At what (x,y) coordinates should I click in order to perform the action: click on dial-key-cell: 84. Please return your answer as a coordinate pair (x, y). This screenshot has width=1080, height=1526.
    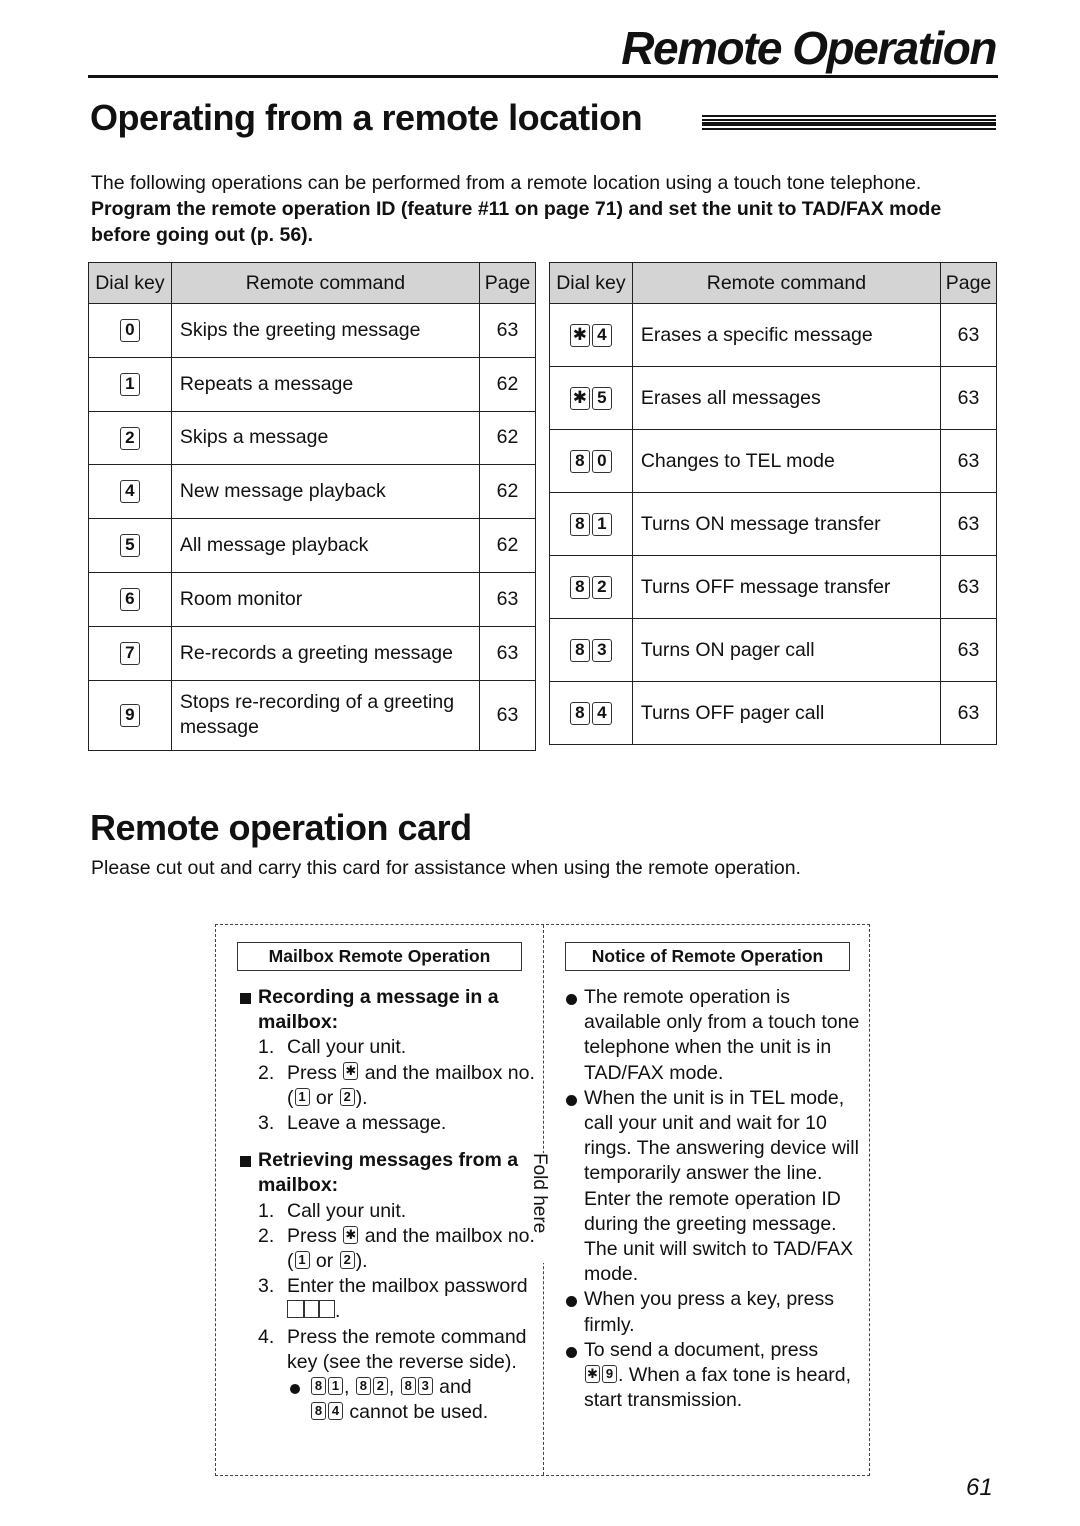
    Looking at the image, I should click on (591, 713).